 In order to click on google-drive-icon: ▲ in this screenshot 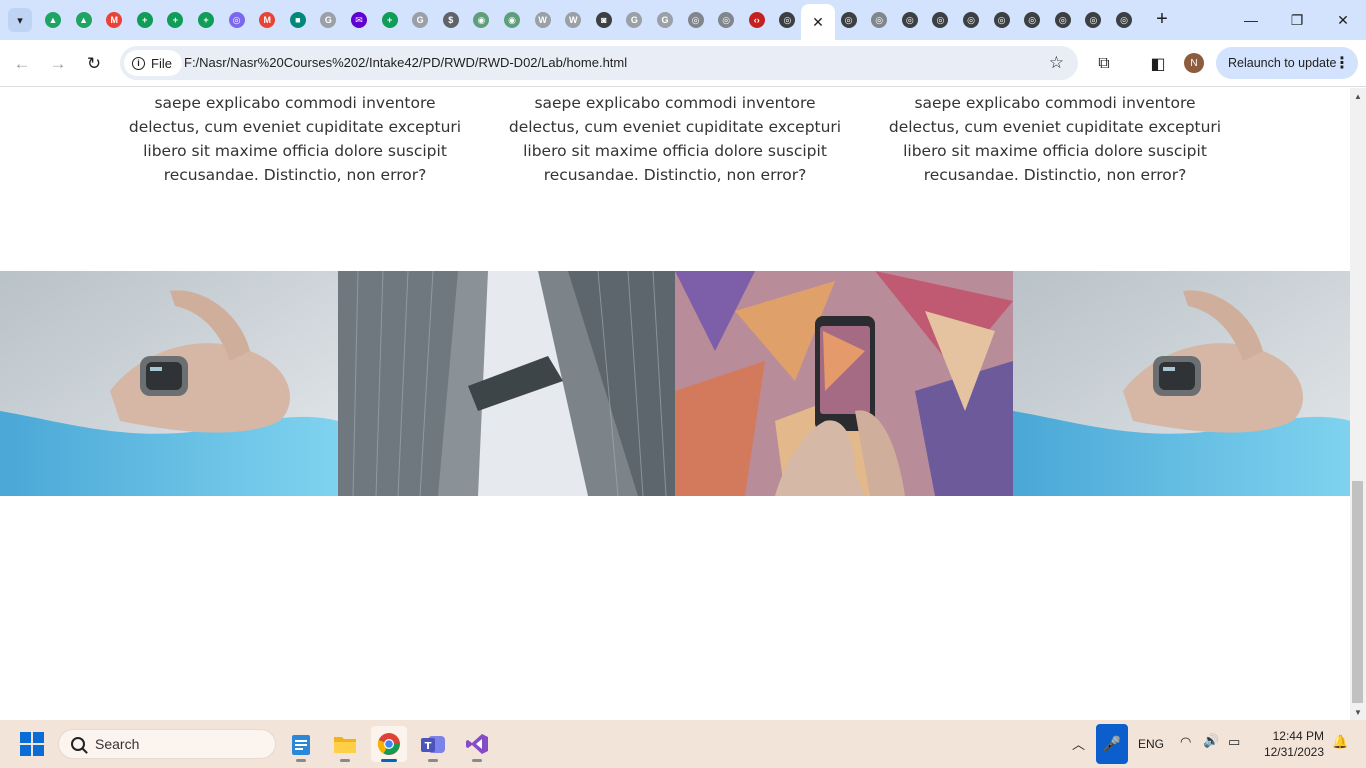, I will do `click(83, 20)`.